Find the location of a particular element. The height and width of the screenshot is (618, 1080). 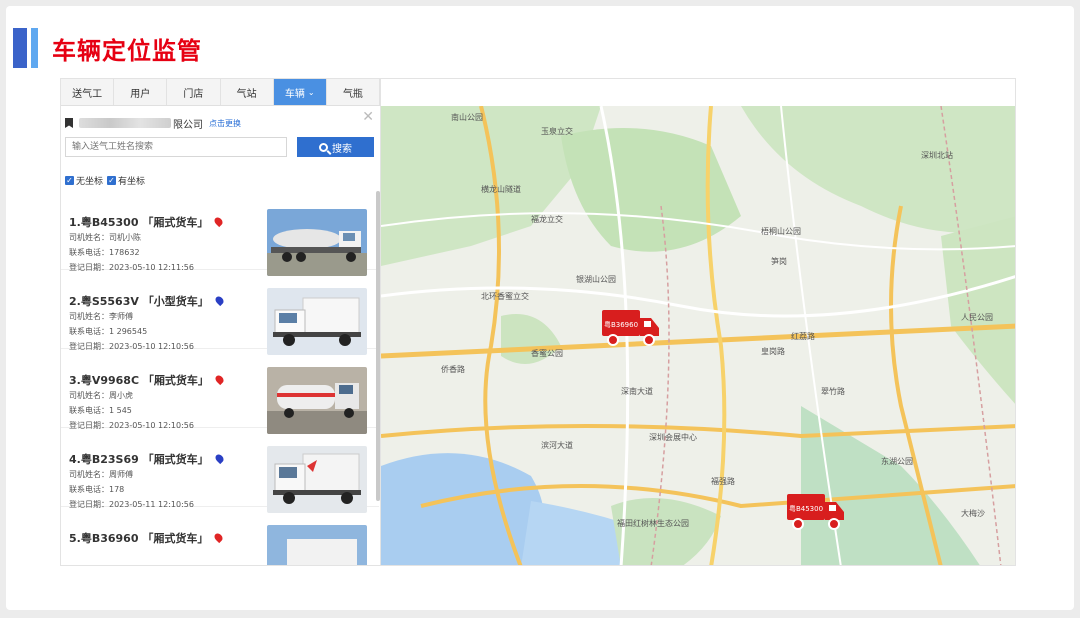

driver-name: 司机姓名：李师傅 is located at coordinates (101, 316).